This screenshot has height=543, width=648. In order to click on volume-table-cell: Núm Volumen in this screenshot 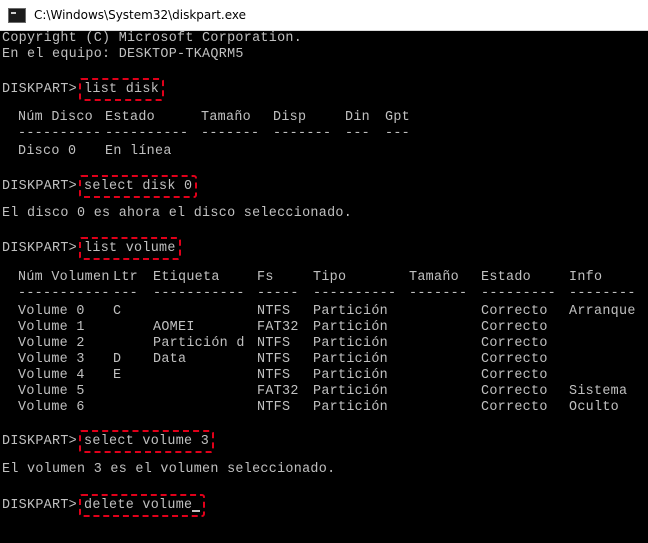, I will do `click(64, 277)`.